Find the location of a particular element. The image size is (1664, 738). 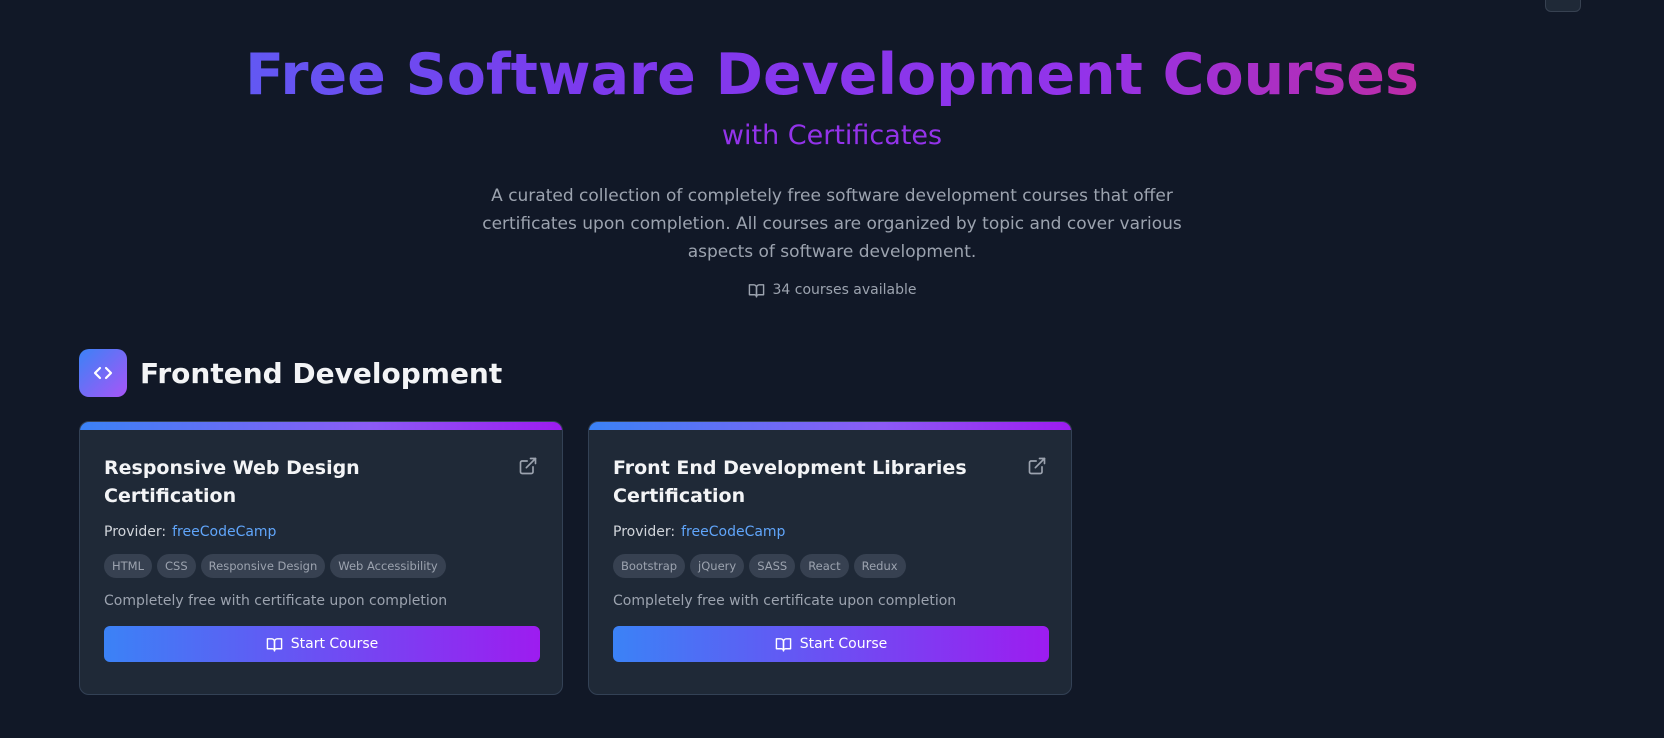

section-title: Frontend Development is located at coordinates (321, 373).